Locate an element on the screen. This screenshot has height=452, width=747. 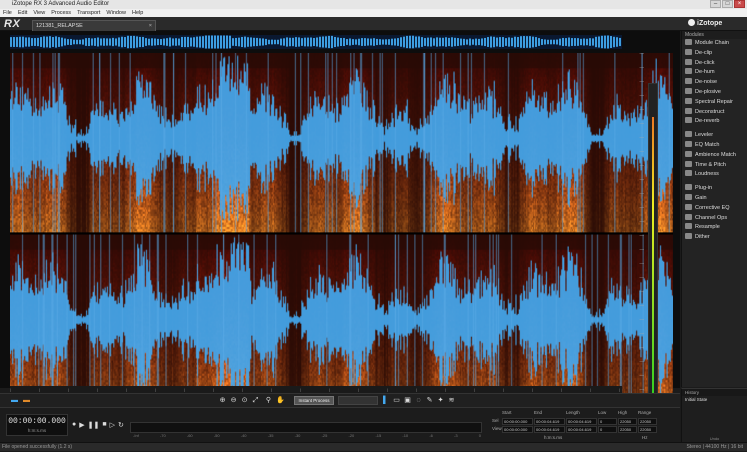
module-item-loudness: Loudness is located at coordinates (714, 175).